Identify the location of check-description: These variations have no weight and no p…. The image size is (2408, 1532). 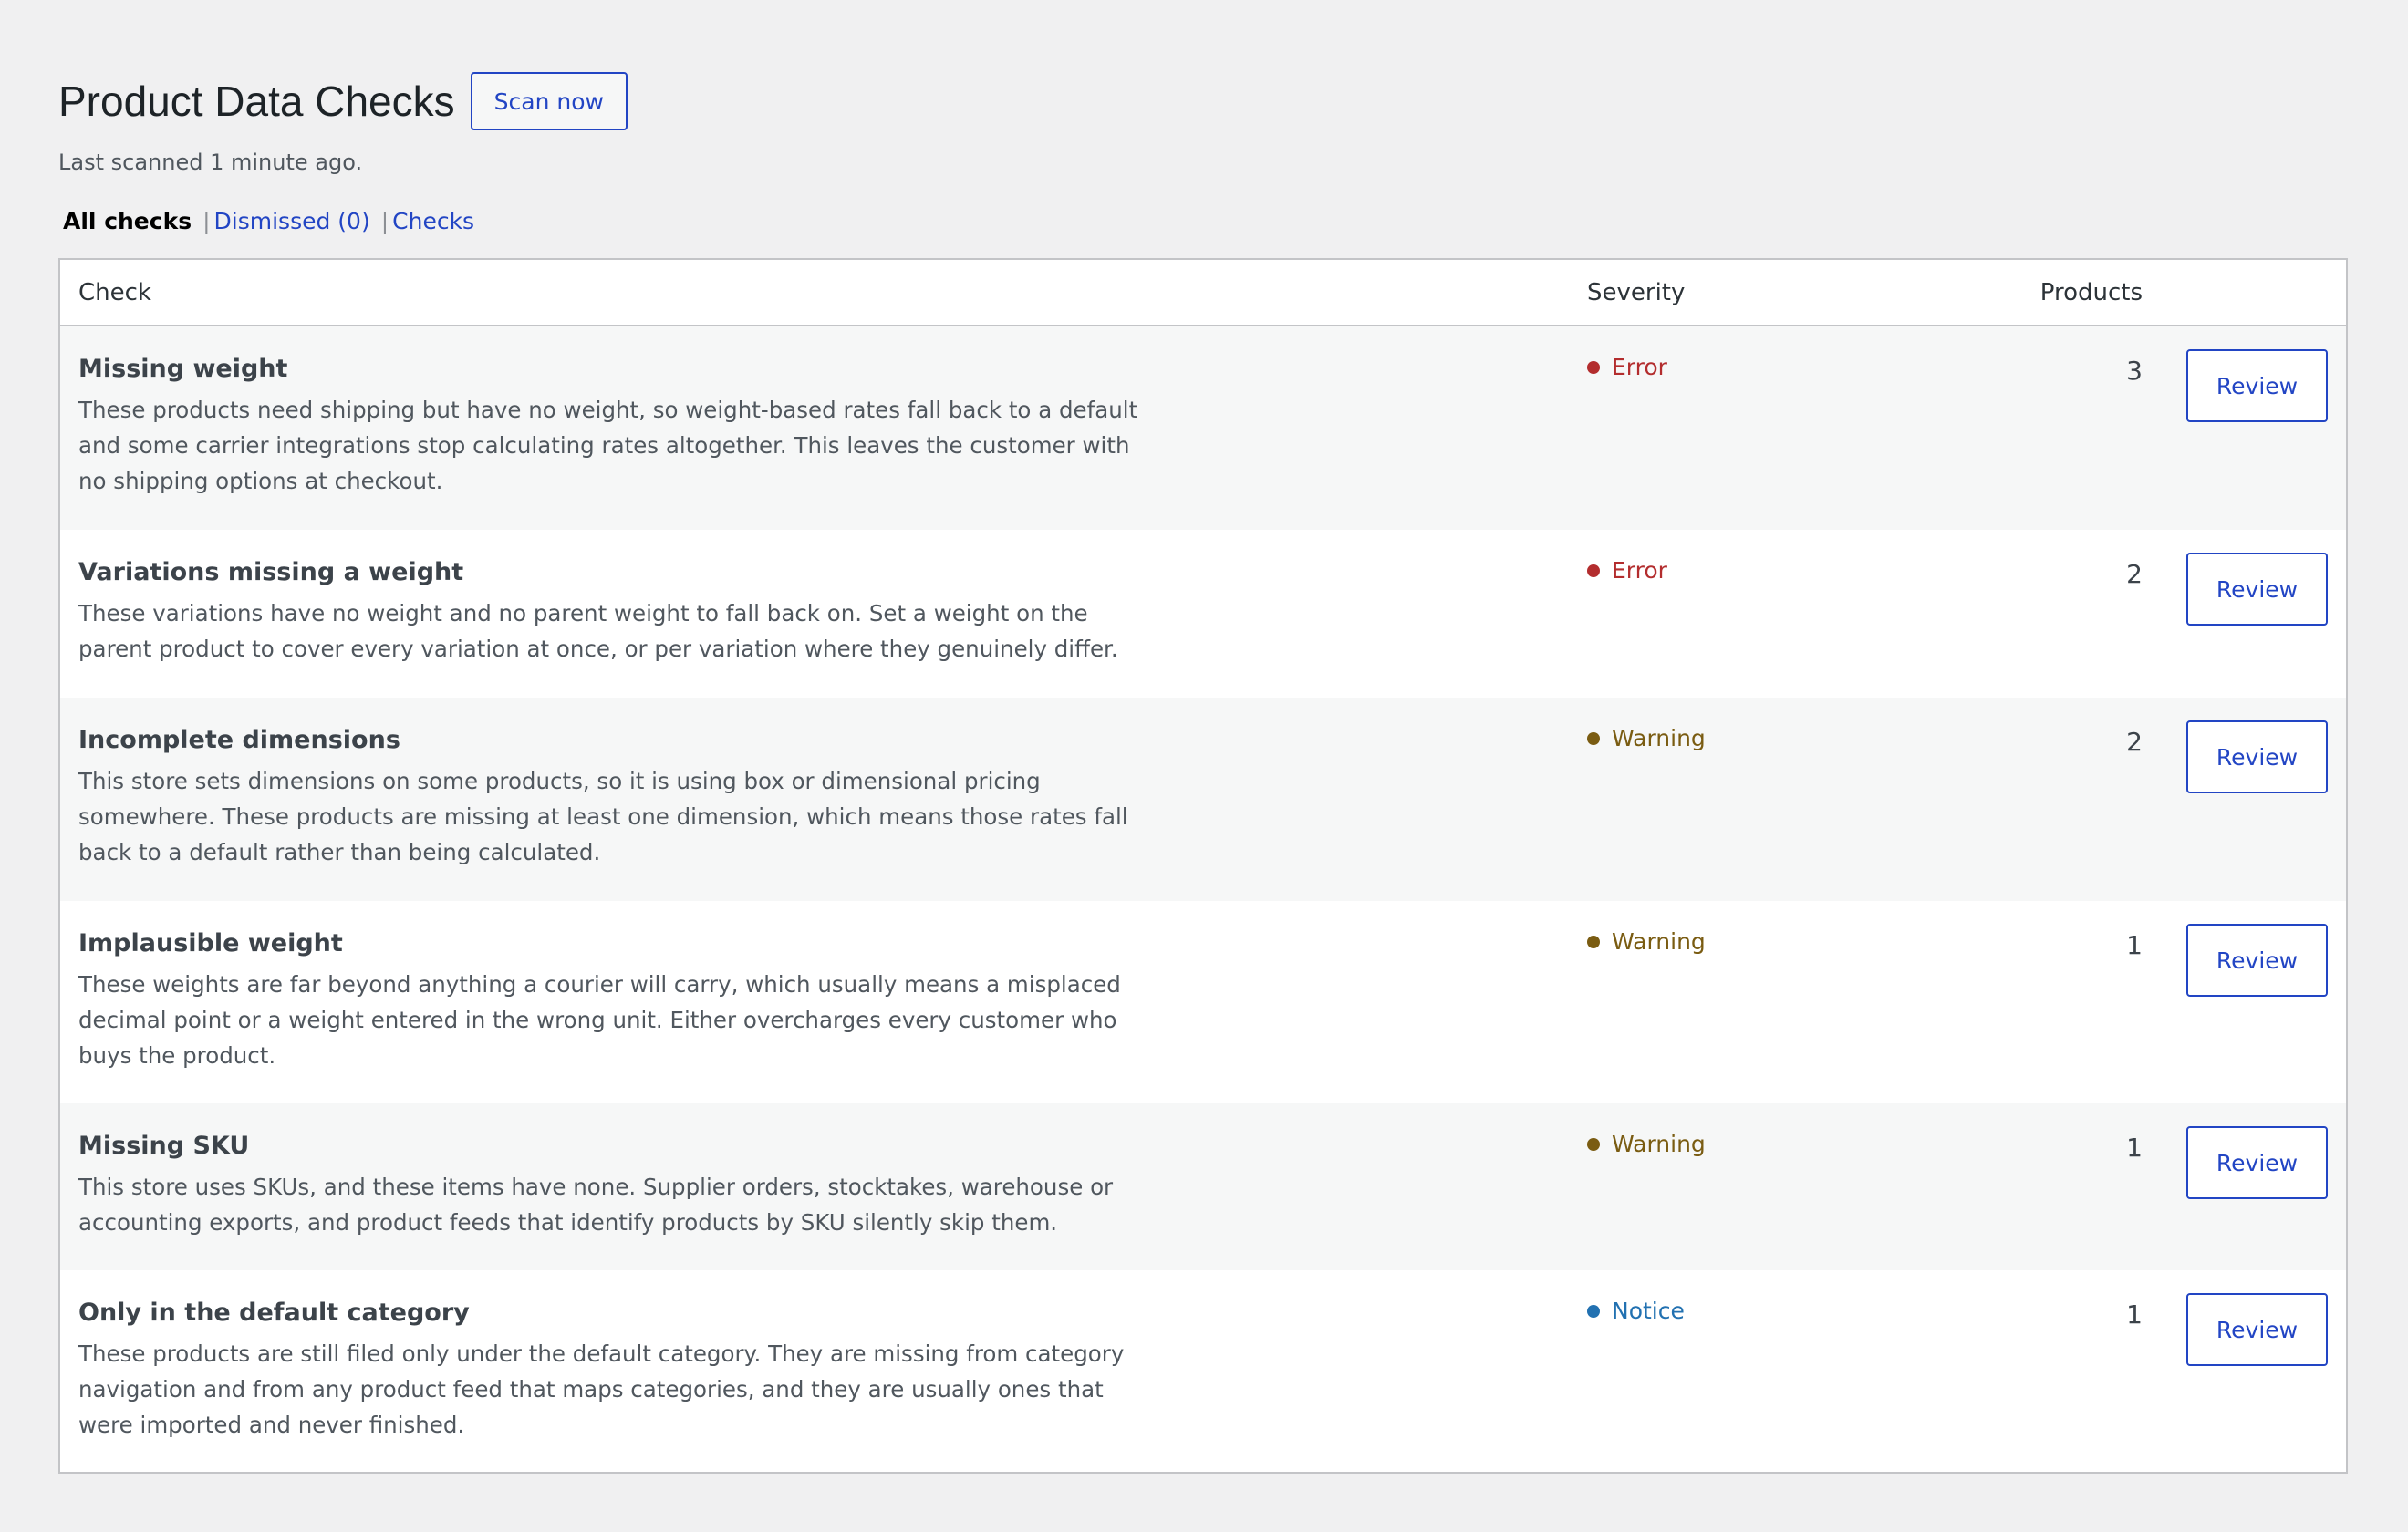
(598, 631).